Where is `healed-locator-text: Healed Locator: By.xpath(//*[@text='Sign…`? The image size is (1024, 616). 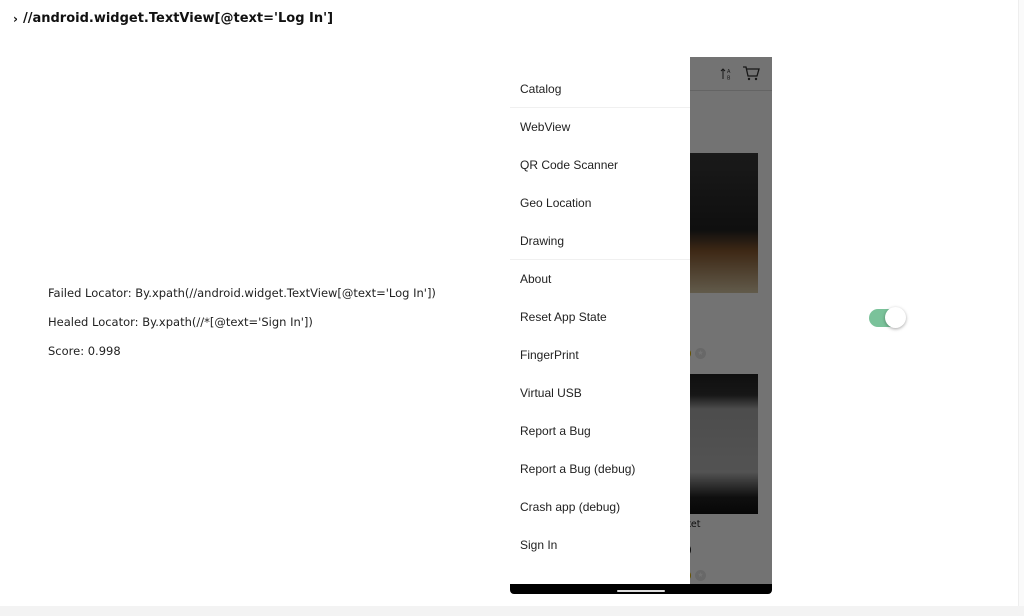
healed-locator-text: Healed Locator: By.xpath(//*[@text='Sign… is located at coordinates (180, 322).